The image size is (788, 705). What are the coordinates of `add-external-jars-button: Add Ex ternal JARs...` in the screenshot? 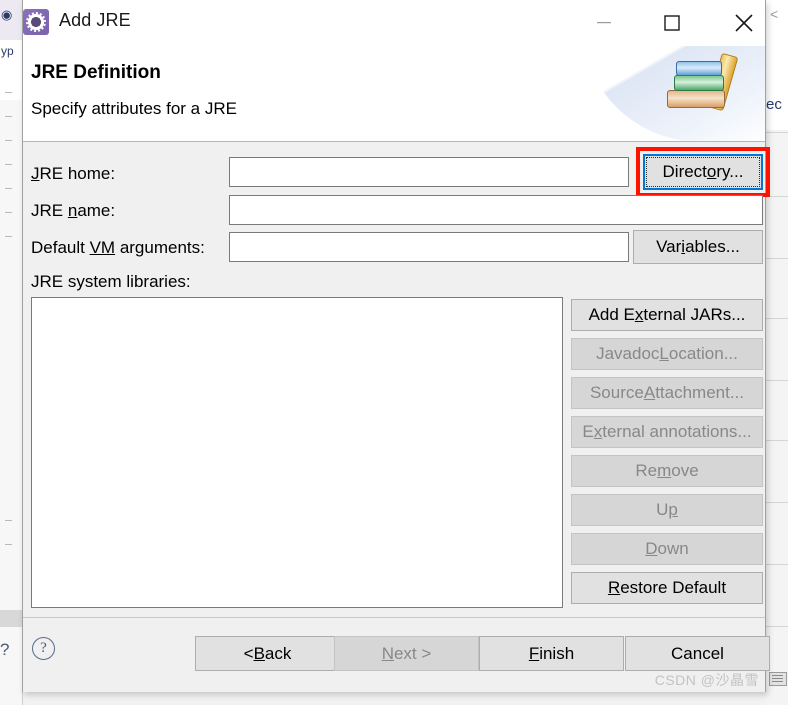 It's located at (667, 315).